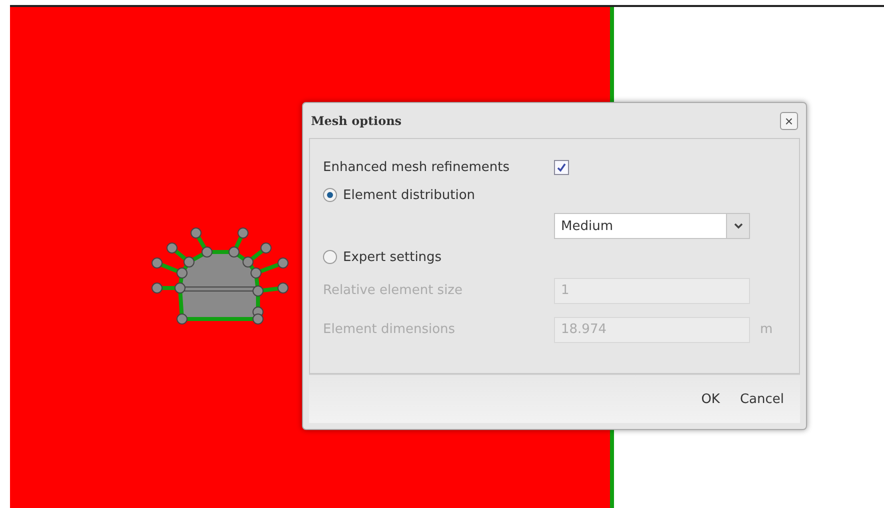 This screenshot has height=508, width=884. I want to click on dialog-button: Cancel, so click(762, 399).